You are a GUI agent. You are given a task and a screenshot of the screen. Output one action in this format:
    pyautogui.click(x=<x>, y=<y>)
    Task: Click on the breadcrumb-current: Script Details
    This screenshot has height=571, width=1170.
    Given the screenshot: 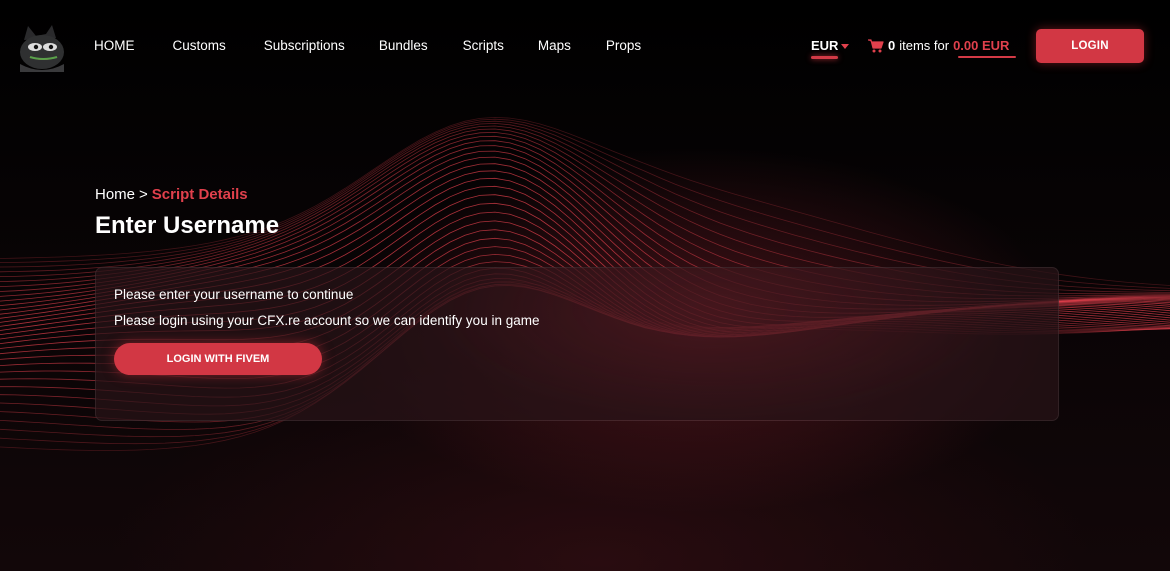 What is the action you would take?
    pyautogui.click(x=199, y=194)
    